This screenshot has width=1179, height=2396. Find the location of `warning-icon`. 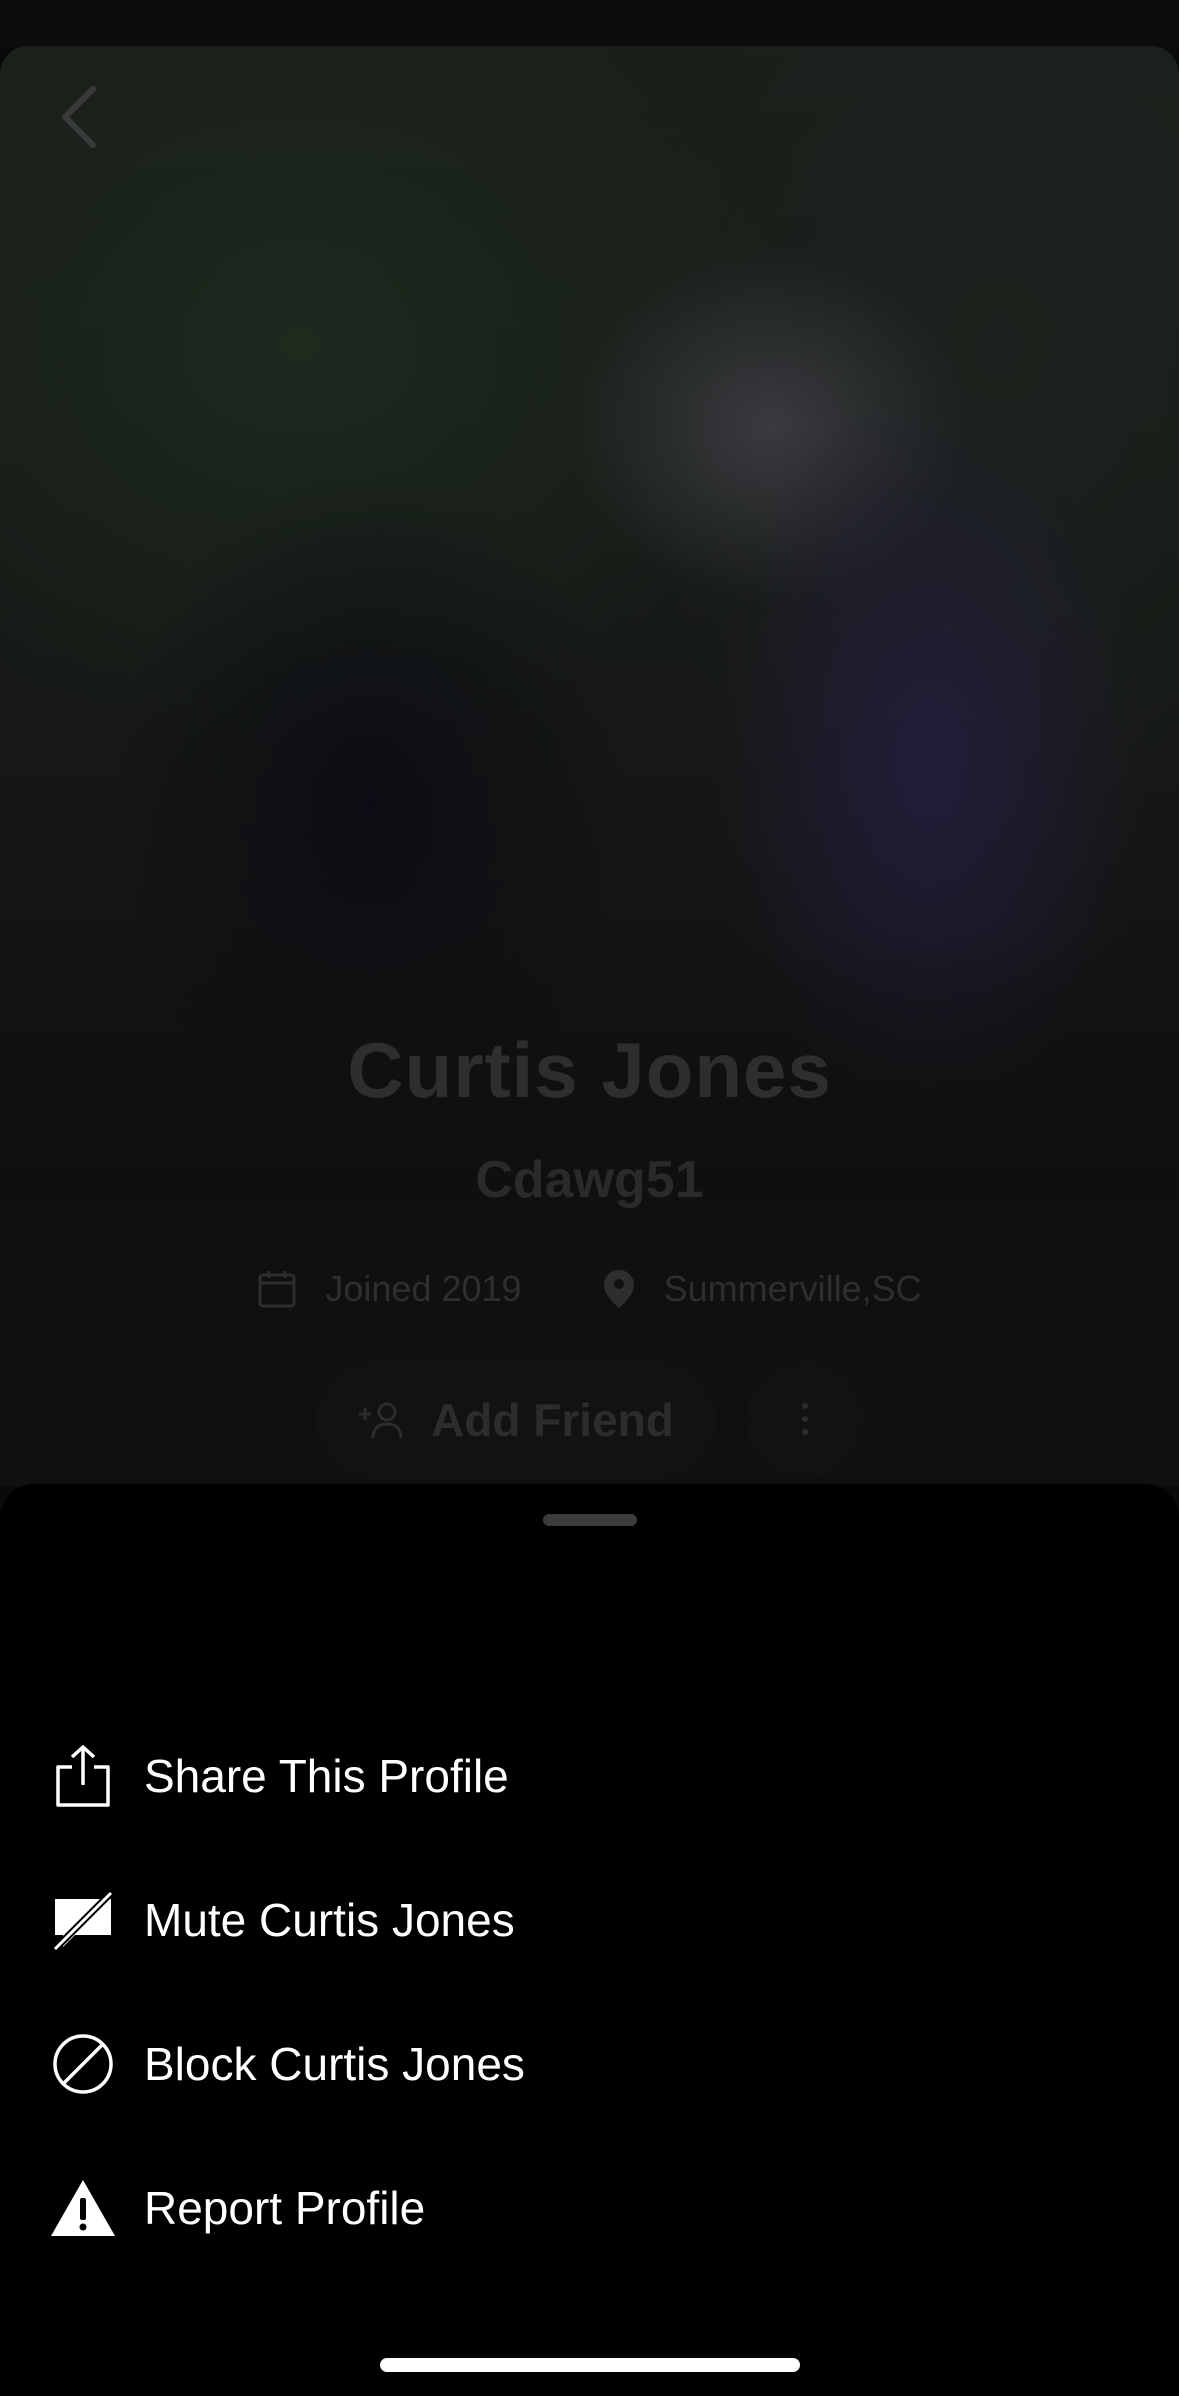

warning-icon is located at coordinates (83, 2208).